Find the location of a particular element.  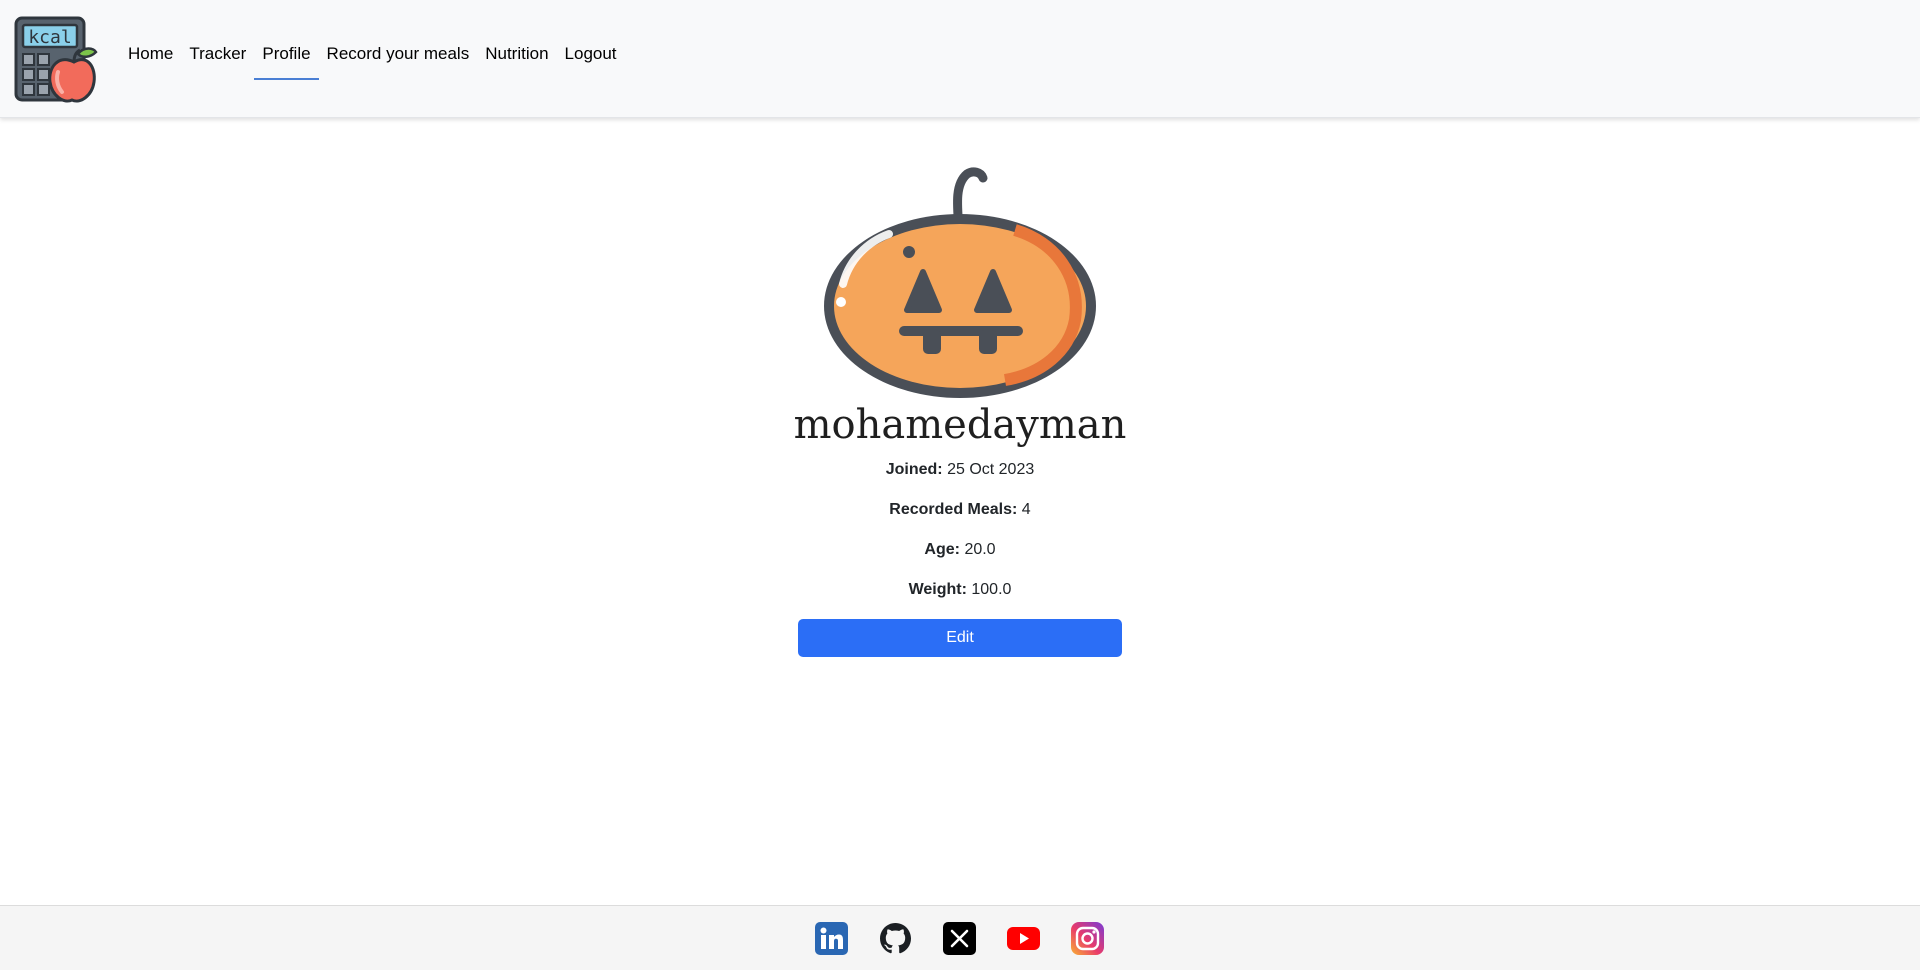

joined-label: Joined: is located at coordinates (914, 469).